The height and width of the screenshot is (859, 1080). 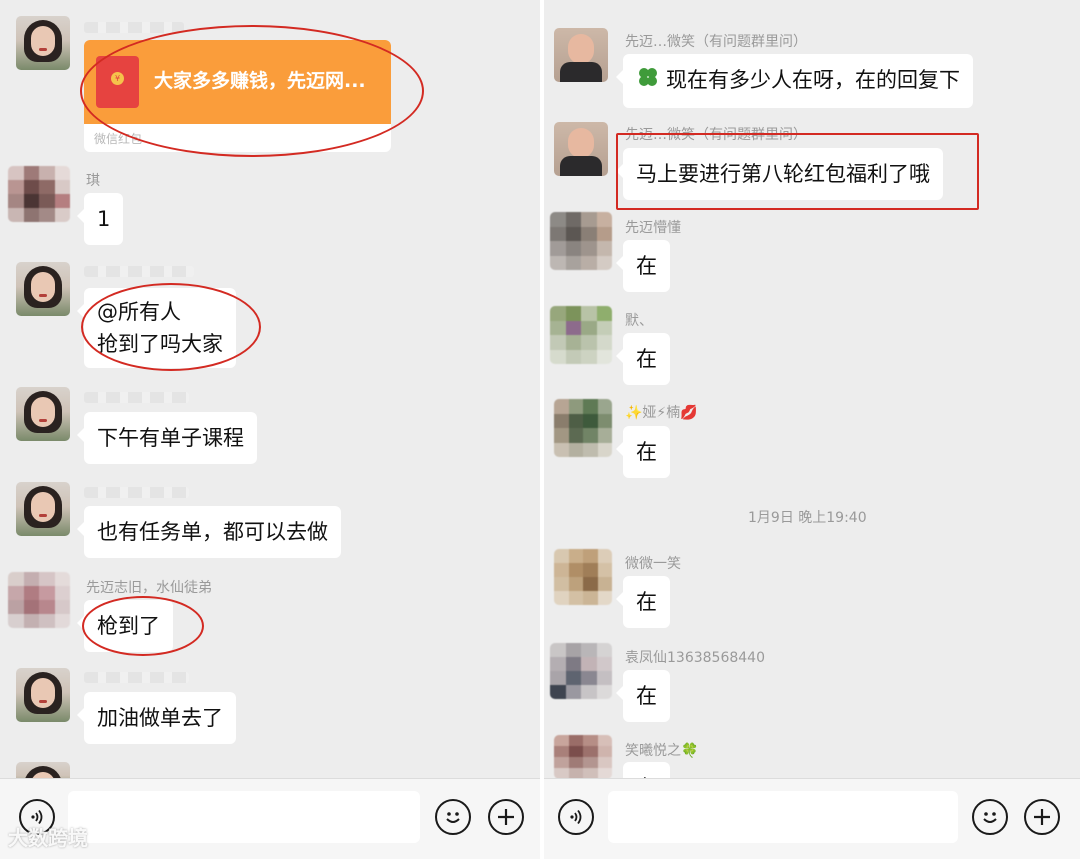 I want to click on sender-name: 琪, so click(x=93, y=181).